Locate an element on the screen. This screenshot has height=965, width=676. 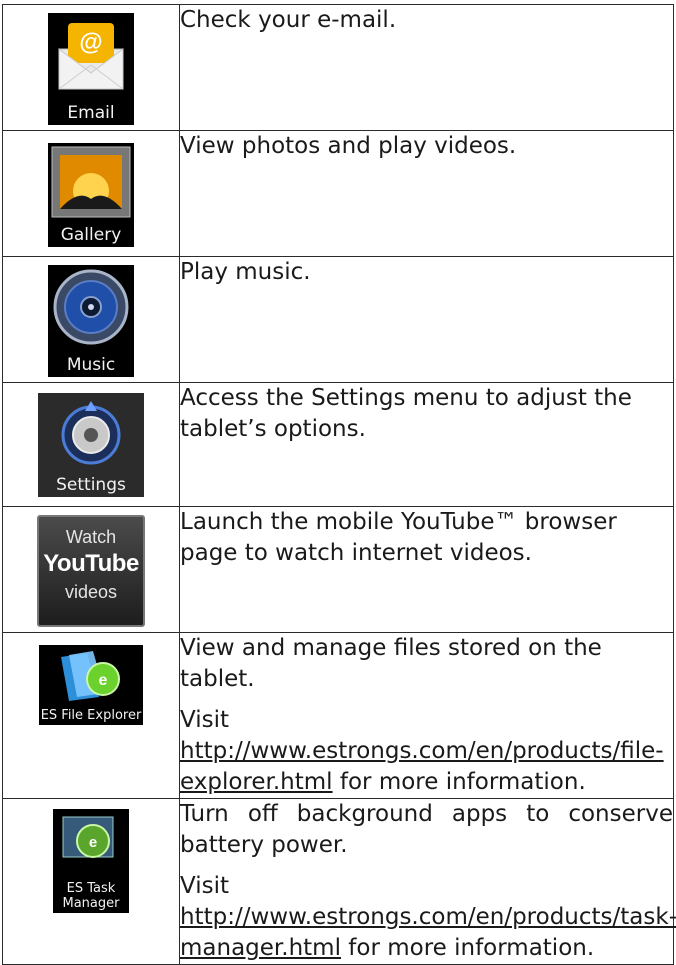
es-file-explorer-tile: e ES File Explorer is located at coordinates (91, 685).